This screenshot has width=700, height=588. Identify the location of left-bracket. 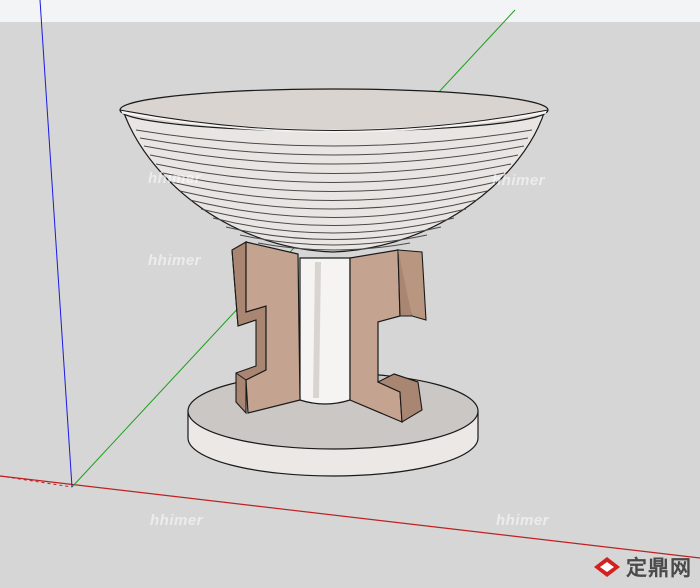
(266, 328).